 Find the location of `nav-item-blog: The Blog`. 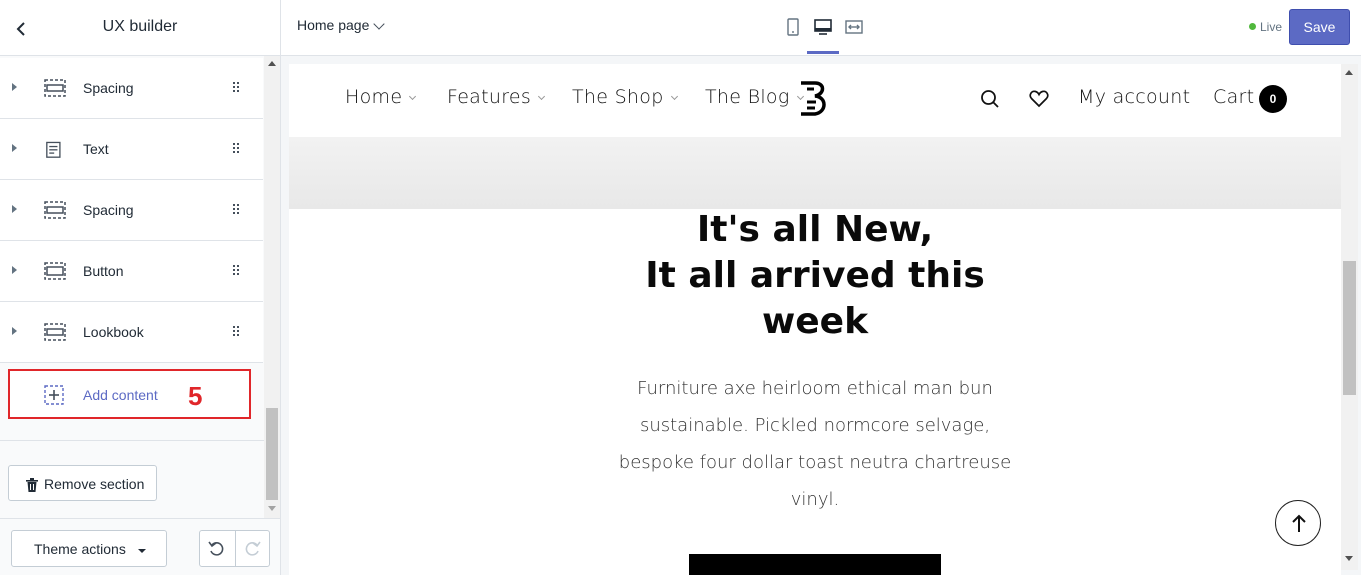

nav-item-blog: The Blog is located at coordinates (754, 97).